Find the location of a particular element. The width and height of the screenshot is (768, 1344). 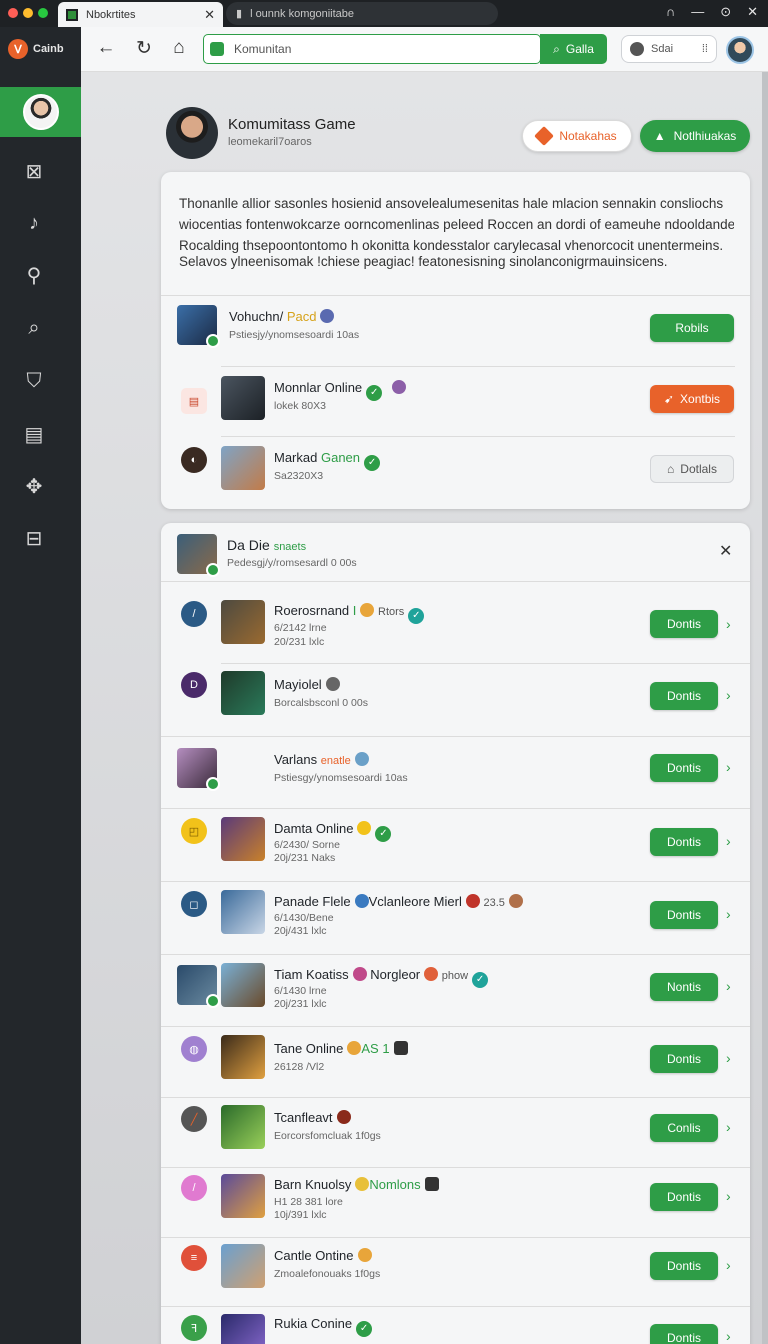

search-pill: Sdai ⁞⁞ is located at coordinates (669, 49).